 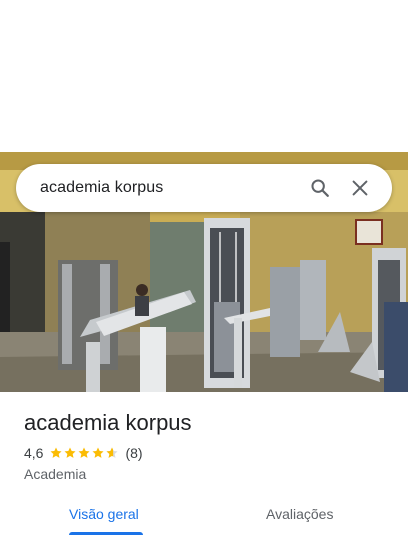 What do you see at coordinates (55, 474) in the screenshot?
I see `place-category: Academia` at bounding box center [55, 474].